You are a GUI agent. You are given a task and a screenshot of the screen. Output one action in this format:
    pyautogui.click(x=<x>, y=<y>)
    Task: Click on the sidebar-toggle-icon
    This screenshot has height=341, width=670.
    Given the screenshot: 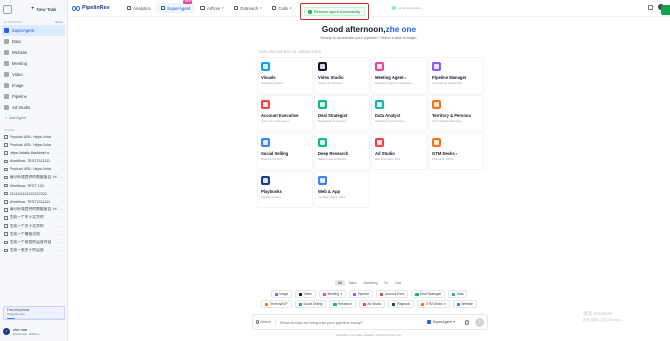 What is the action you would take?
    pyautogui.click(x=7, y=9)
    